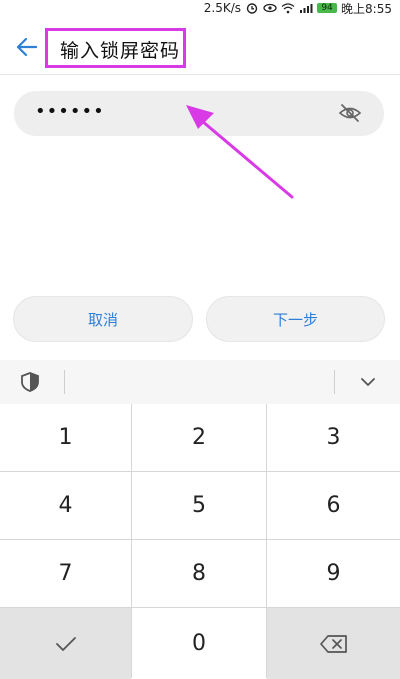 This screenshot has height=679, width=400. What do you see at coordinates (298, 8) in the screenshot?
I see `status-right: 2.5K/s 94 晚上8:55` at bounding box center [298, 8].